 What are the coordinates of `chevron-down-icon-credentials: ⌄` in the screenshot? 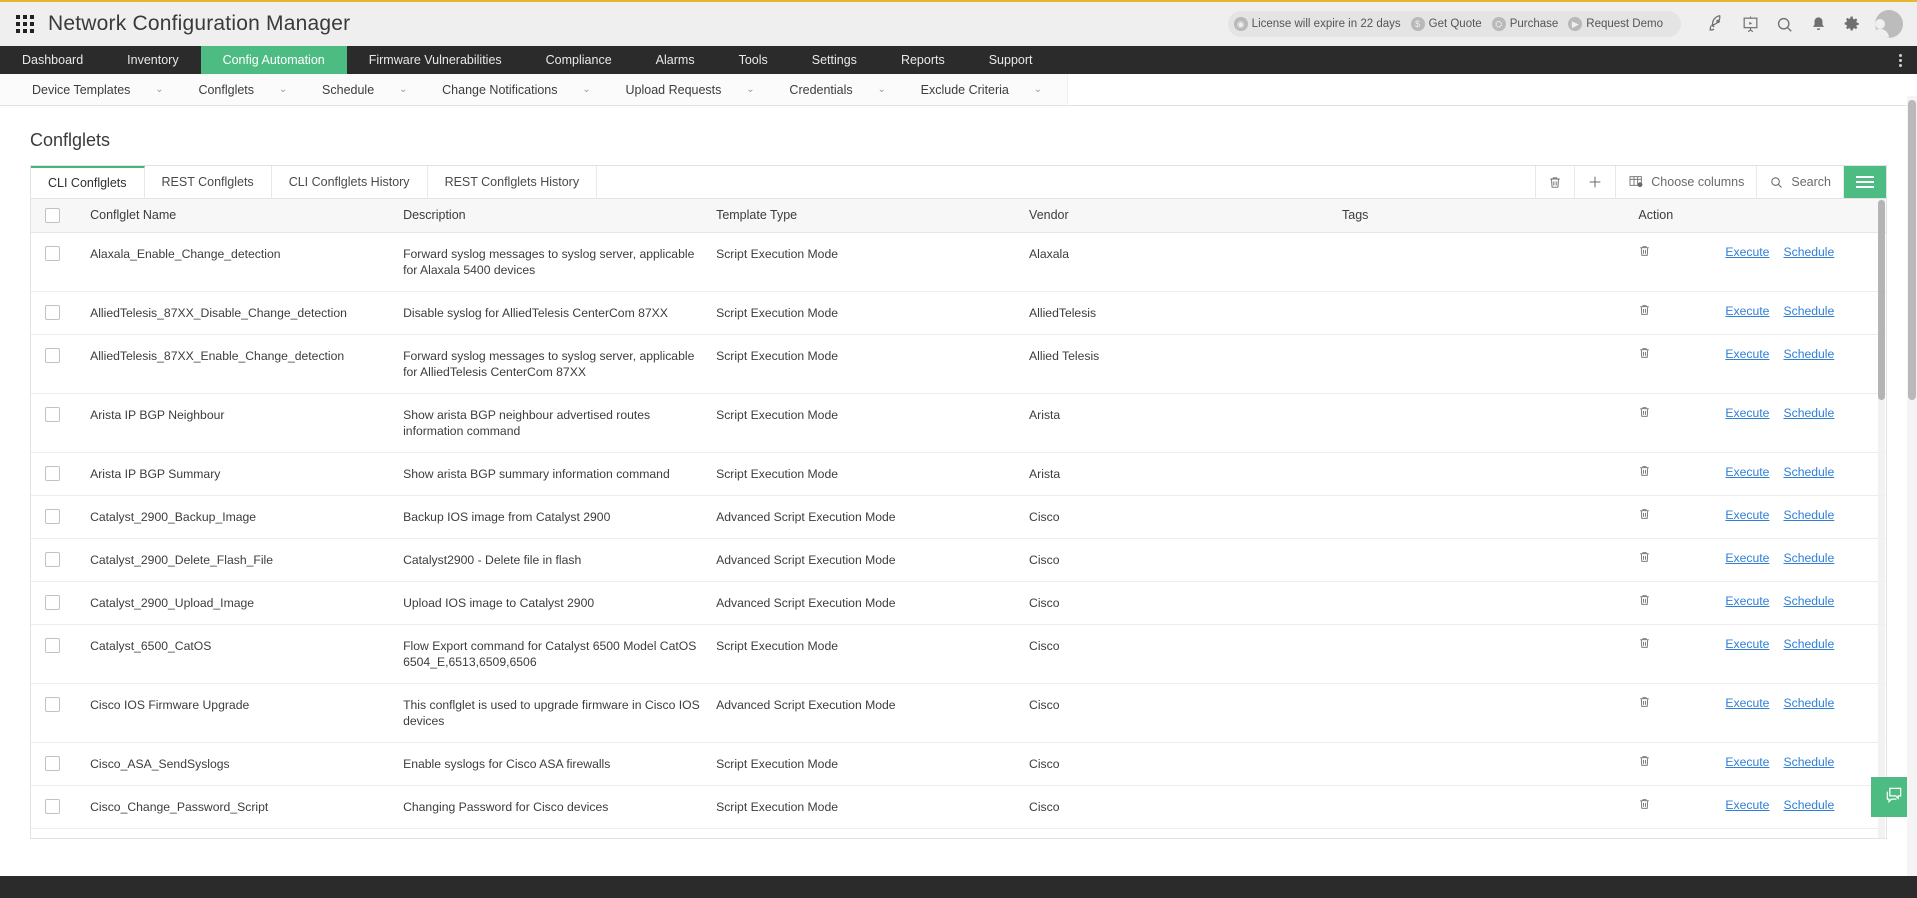 It's located at (882, 89).